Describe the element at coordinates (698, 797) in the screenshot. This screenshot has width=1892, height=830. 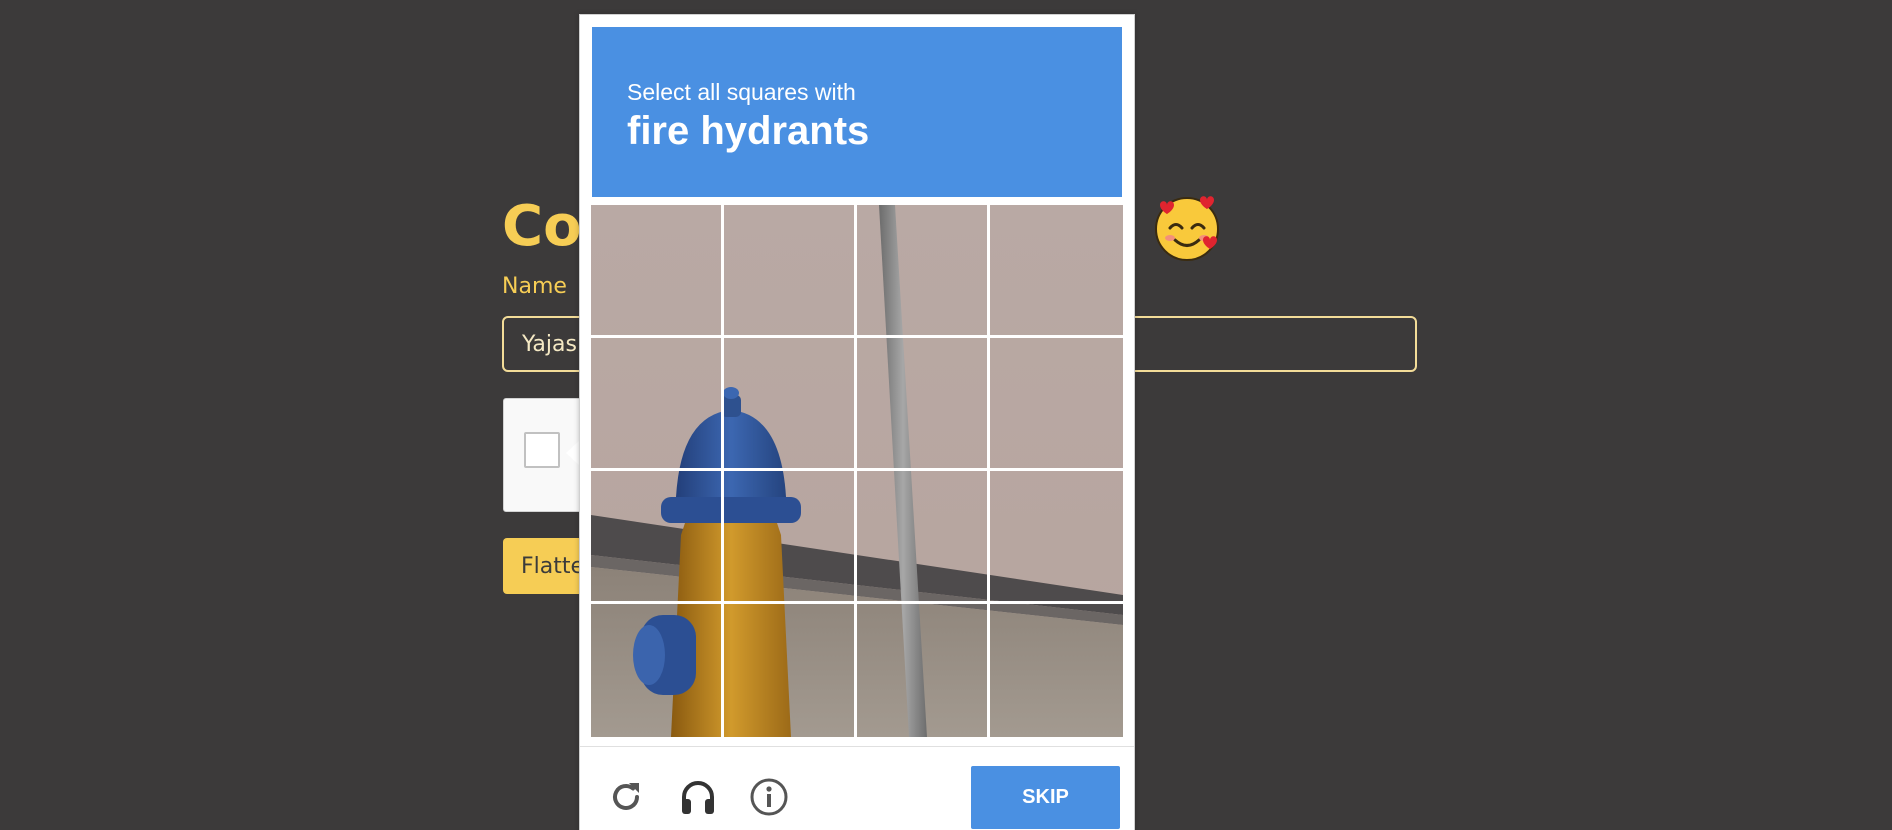
I see `audio-headphones-icon` at that location.